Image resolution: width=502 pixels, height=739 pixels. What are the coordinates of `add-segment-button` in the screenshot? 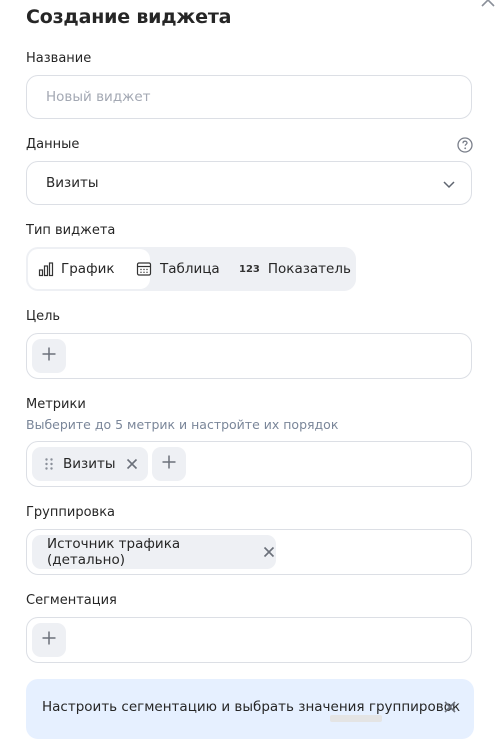 It's located at (49, 640).